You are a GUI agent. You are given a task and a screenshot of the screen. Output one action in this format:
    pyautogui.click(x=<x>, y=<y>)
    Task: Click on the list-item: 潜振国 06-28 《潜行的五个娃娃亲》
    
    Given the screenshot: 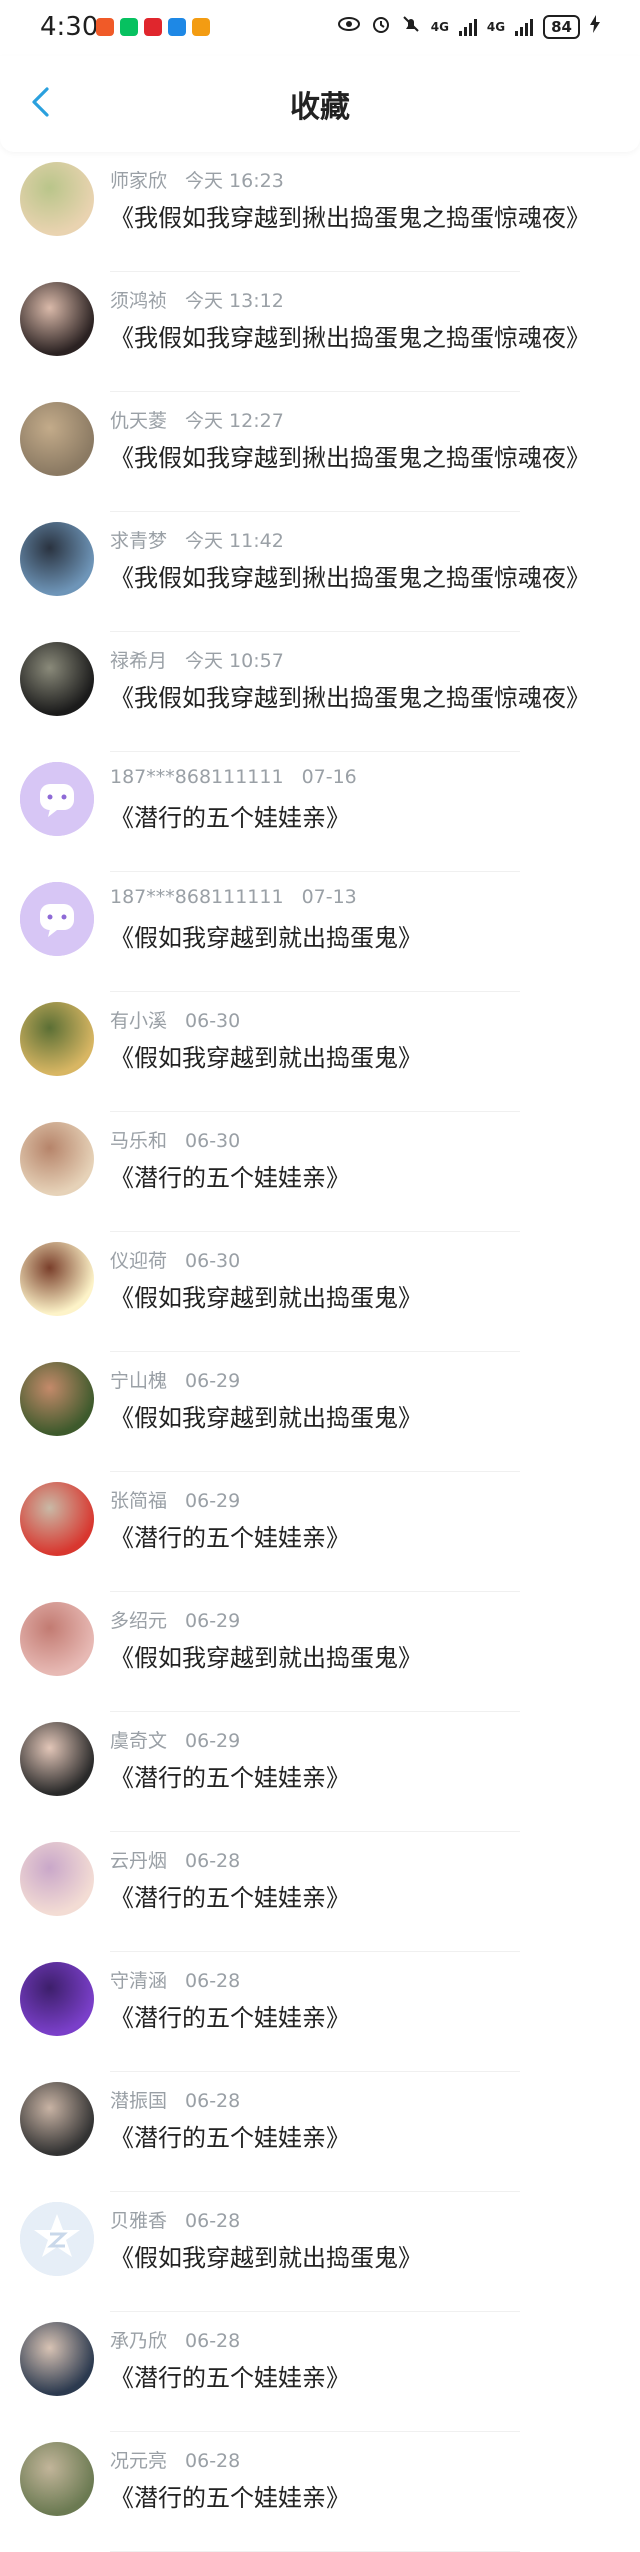 What is the action you would take?
    pyautogui.click(x=320, y=2132)
    